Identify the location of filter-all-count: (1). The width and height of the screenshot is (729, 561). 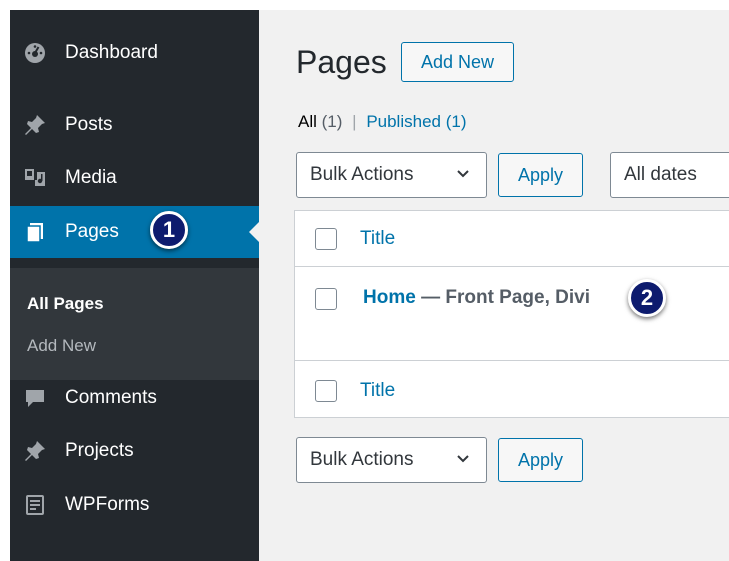
(332, 121).